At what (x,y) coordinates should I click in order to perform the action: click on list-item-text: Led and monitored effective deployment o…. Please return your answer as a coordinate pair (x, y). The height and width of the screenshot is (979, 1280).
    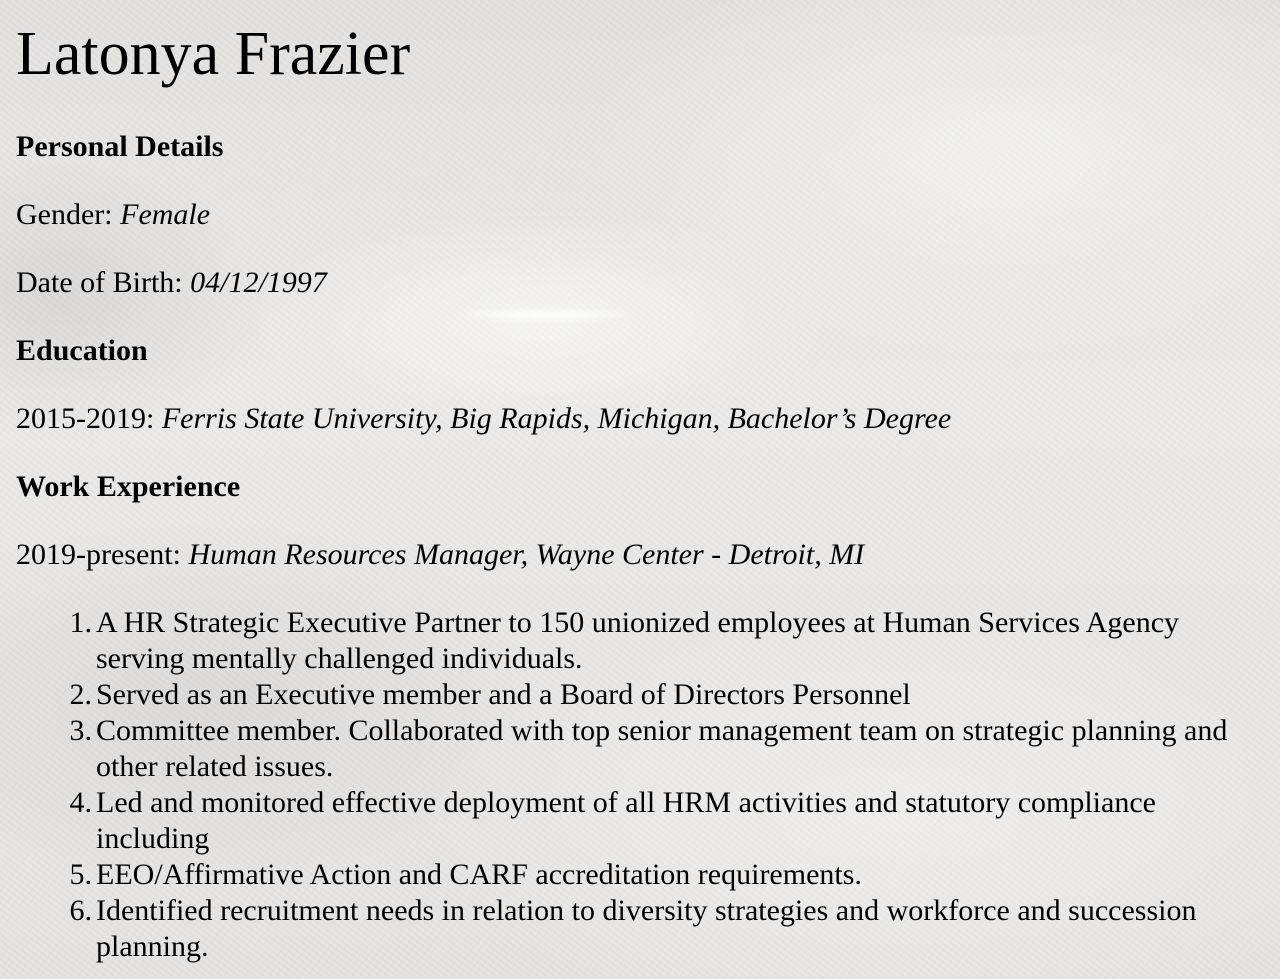
    Looking at the image, I should click on (626, 820).